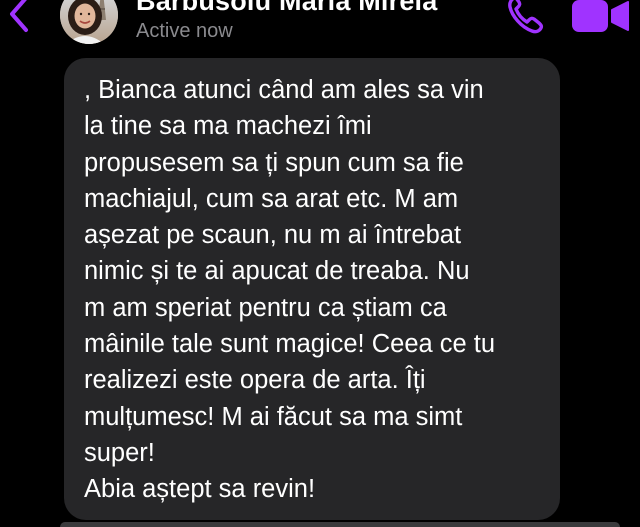 This screenshot has height=527, width=640. What do you see at coordinates (320, 25) in the screenshot?
I see `chat-header: Barbusoiu Maria Mirela Active now` at bounding box center [320, 25].